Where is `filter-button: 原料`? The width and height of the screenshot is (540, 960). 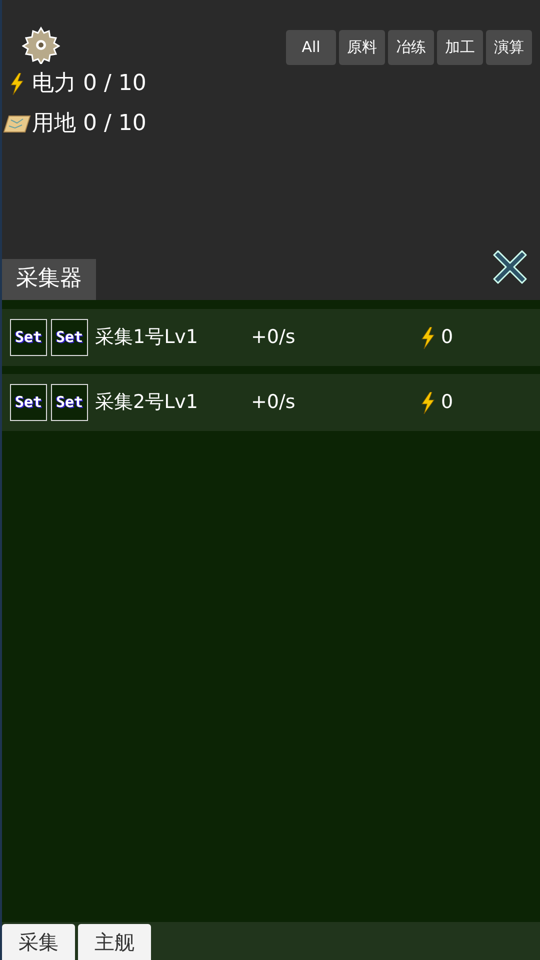
filter-button: 原料 is located at coordinates (362, 47).